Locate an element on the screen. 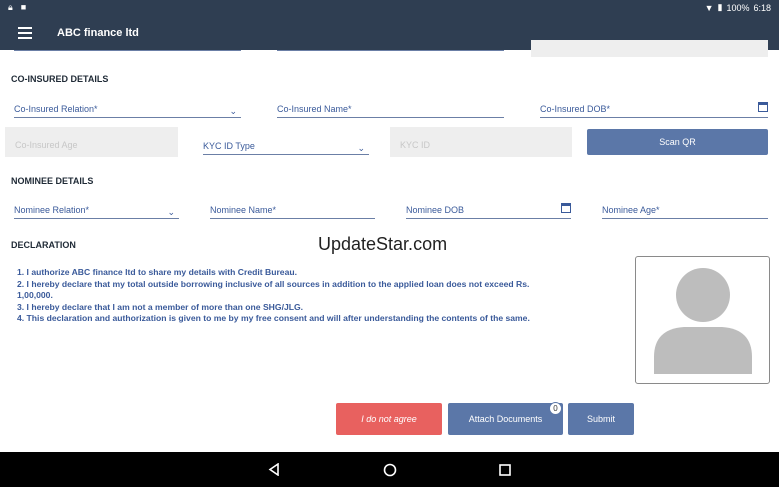  coinsured-name-label: Co-Insured Name* is located at coordinates (314, 109).